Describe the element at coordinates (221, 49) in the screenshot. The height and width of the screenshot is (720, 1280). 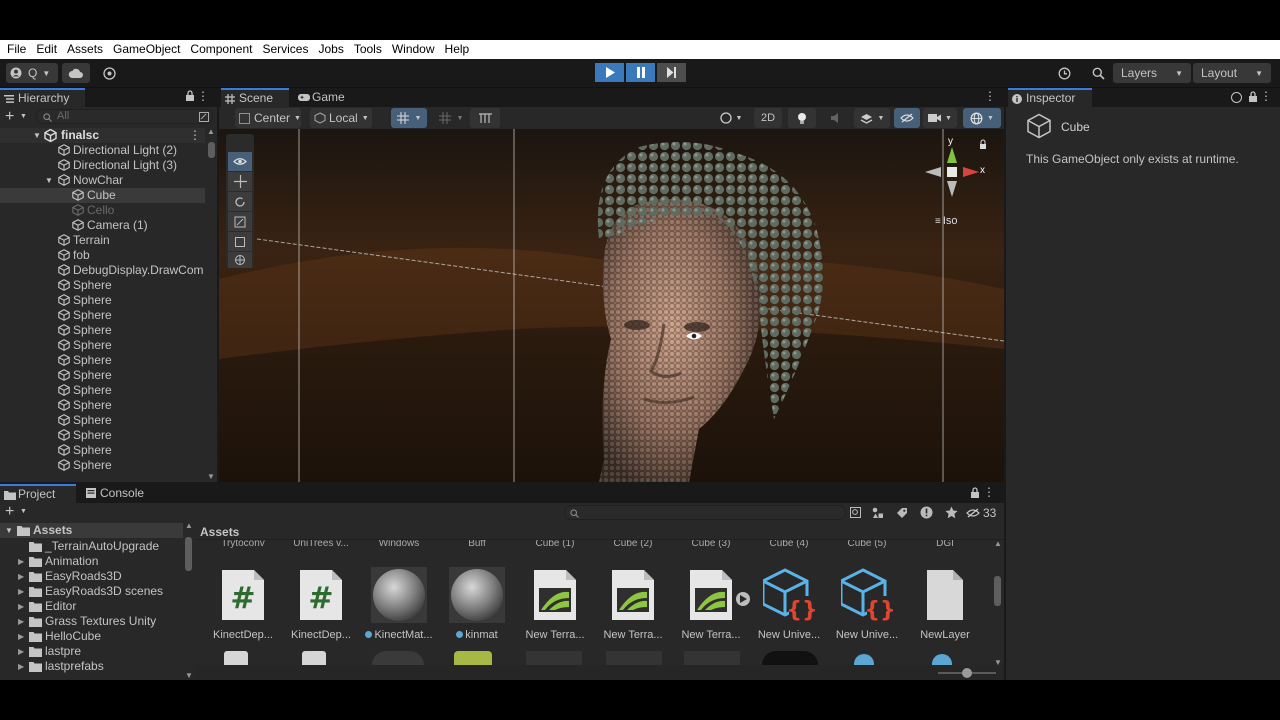
I see `menu-component: Component` at that location.